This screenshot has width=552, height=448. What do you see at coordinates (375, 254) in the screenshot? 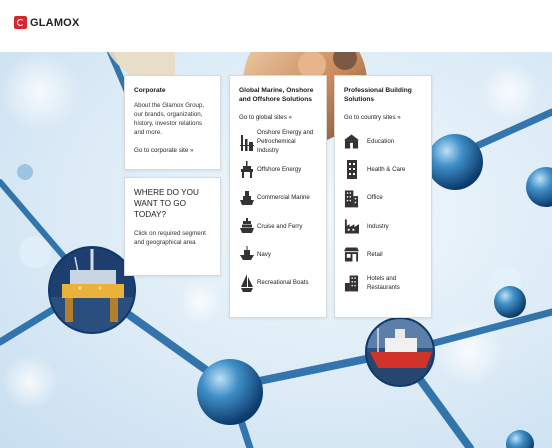
I see `segment-label: Retail` at bounding box center [375, 254].